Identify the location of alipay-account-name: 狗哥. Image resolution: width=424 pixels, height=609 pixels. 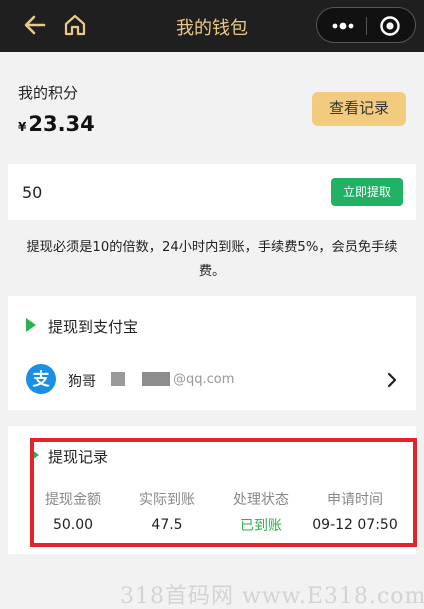
(82, 382).